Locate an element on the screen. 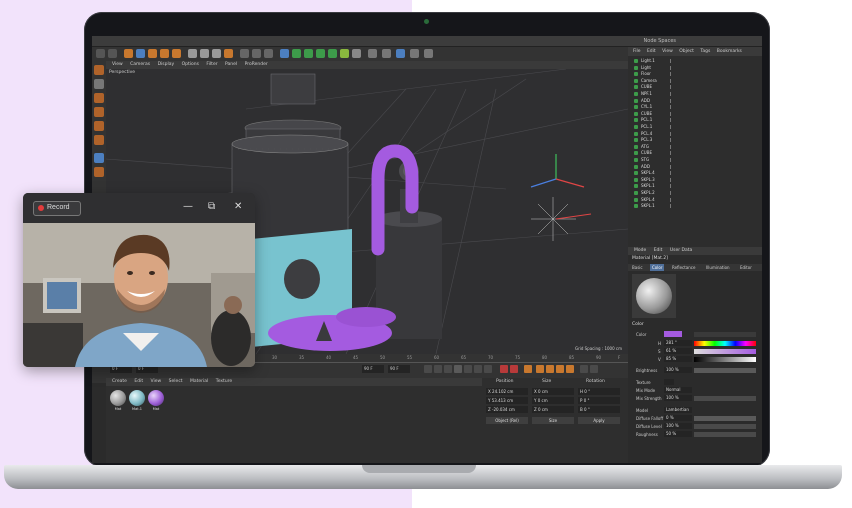 This screenshot has height=508, width=852. coordinate-system-icon is located at coordinates (228, 53).